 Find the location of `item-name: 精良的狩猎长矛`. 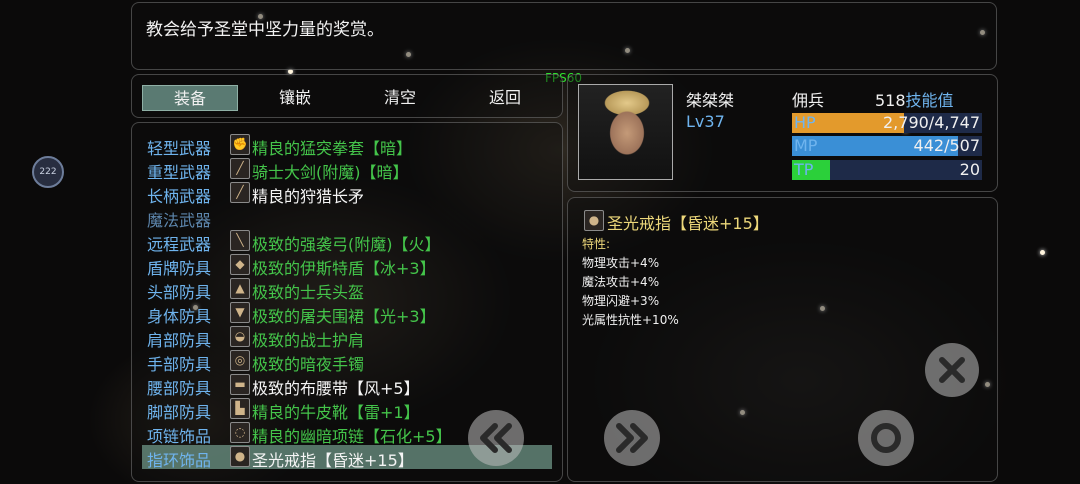

item-name: 精良的狩猎长矛 is located at coordinates (308, 196).